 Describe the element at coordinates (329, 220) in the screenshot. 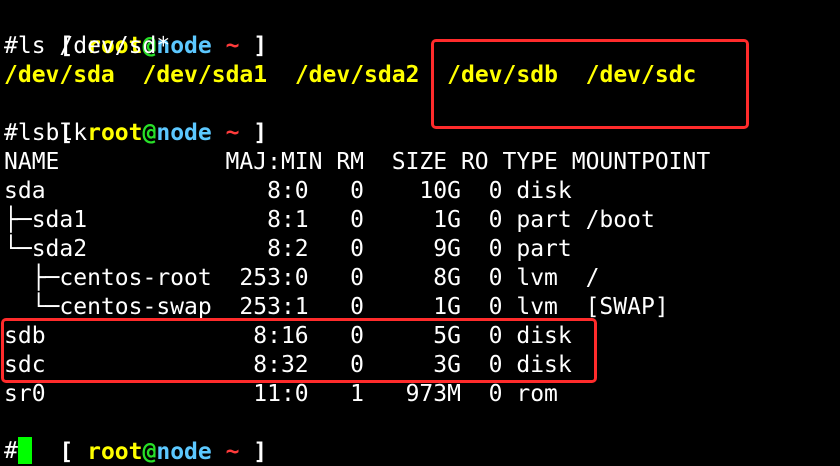

I see `lsblk-row: ├─sda1 8:1 0 1G 0 part /boot` at that location.